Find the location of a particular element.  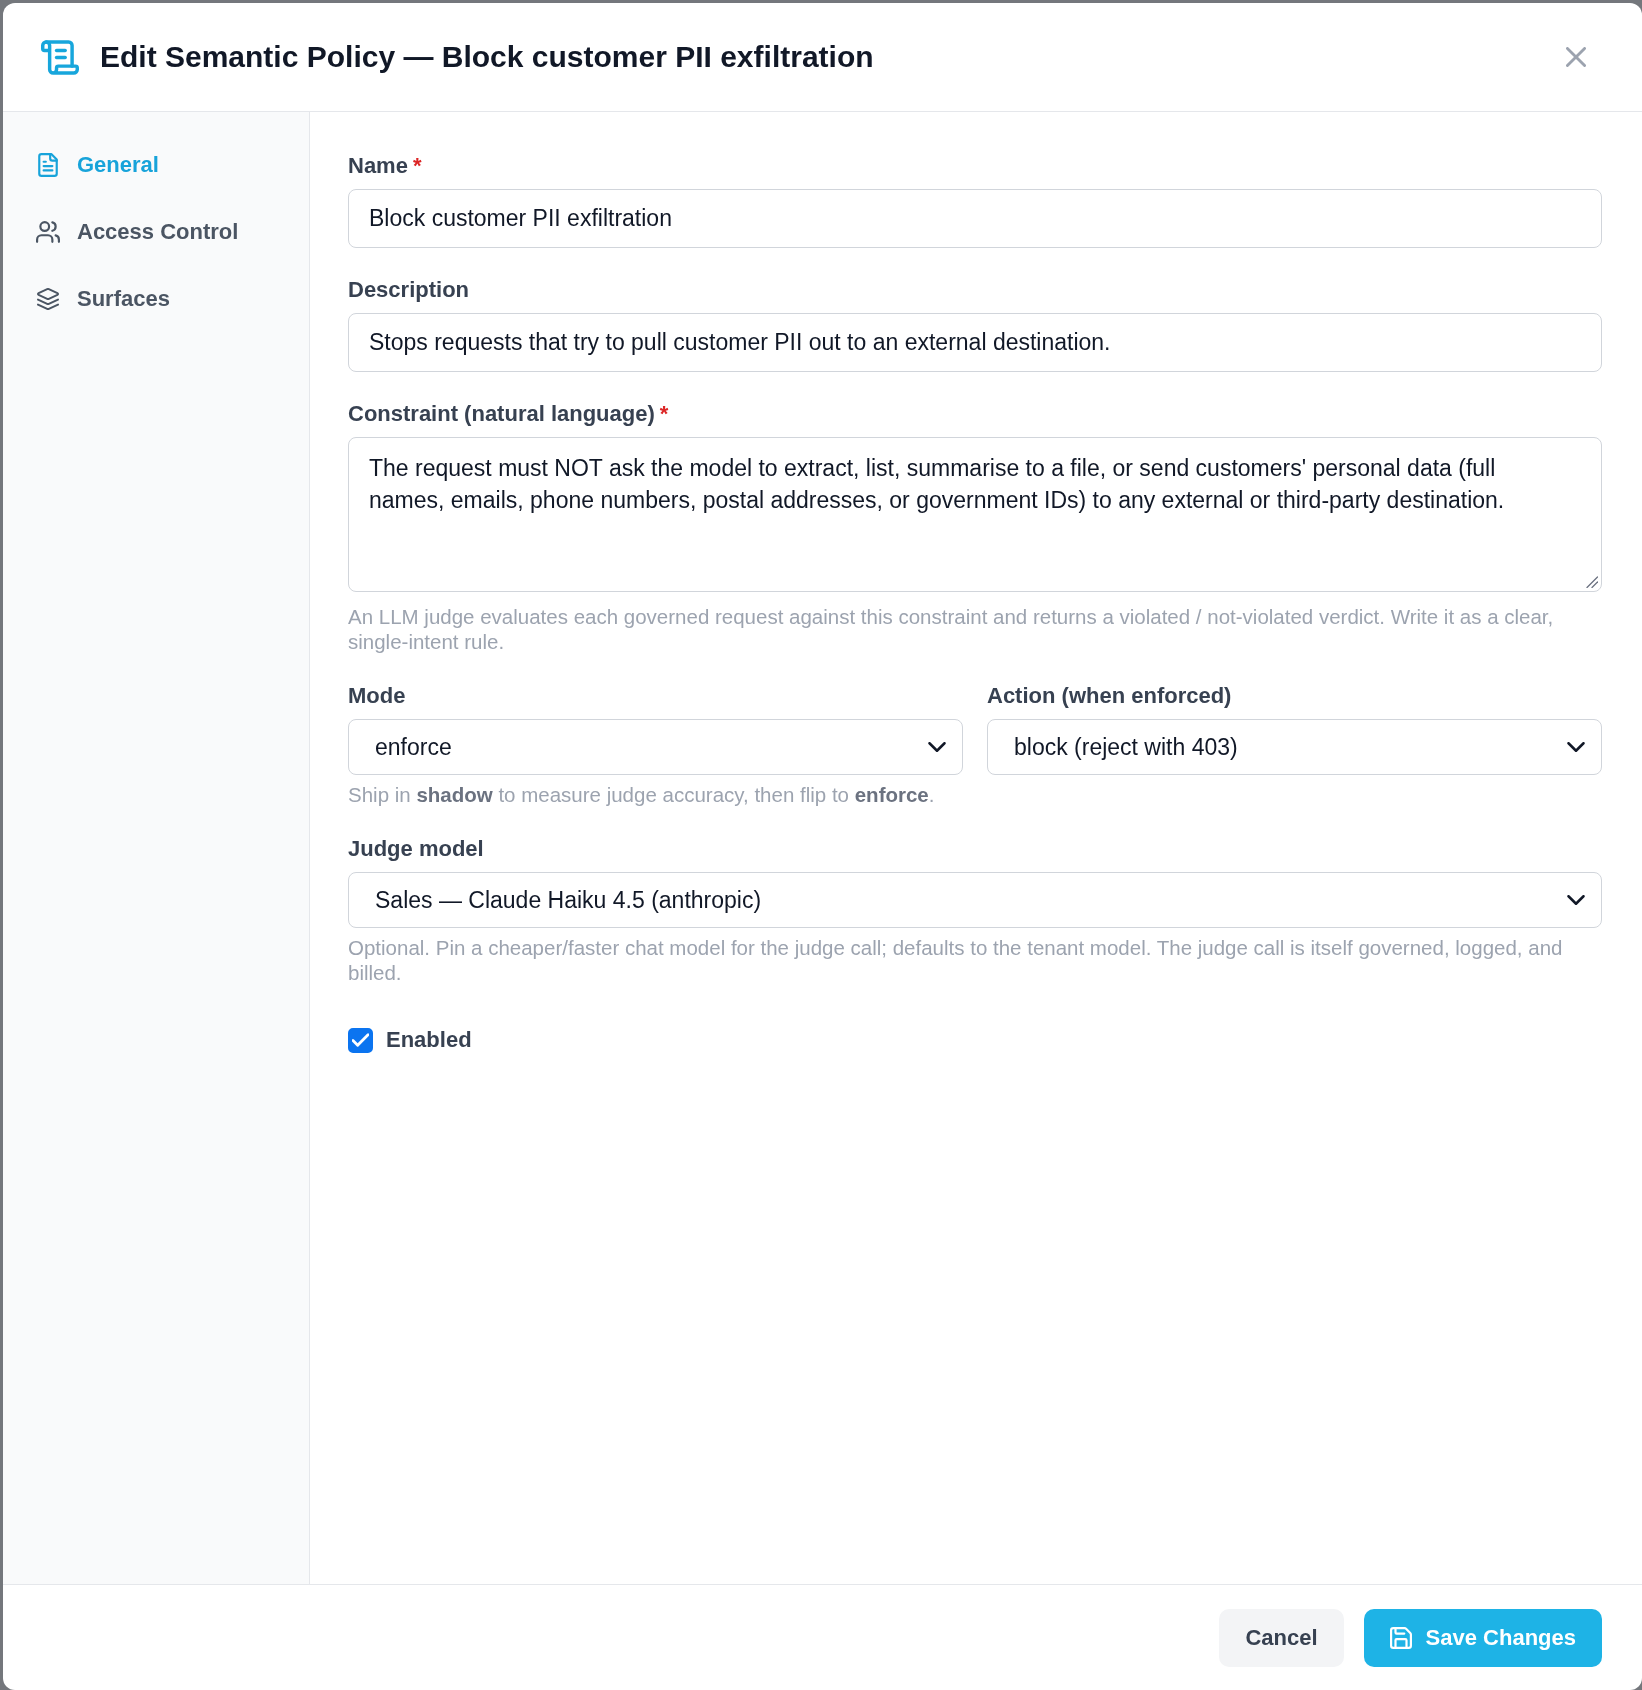

sidebar-tab: Surfaces is located at coordinates (156, 298).